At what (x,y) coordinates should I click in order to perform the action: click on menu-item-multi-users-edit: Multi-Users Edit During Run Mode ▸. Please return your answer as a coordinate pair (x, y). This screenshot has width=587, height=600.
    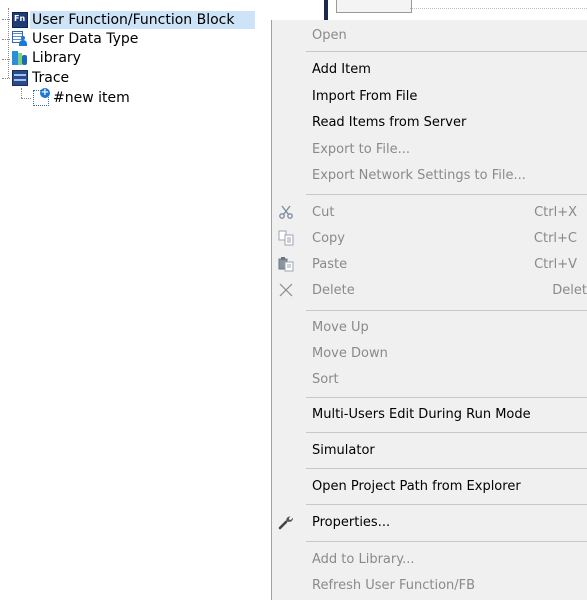
    Looking at the image, I should click on (429, 414).